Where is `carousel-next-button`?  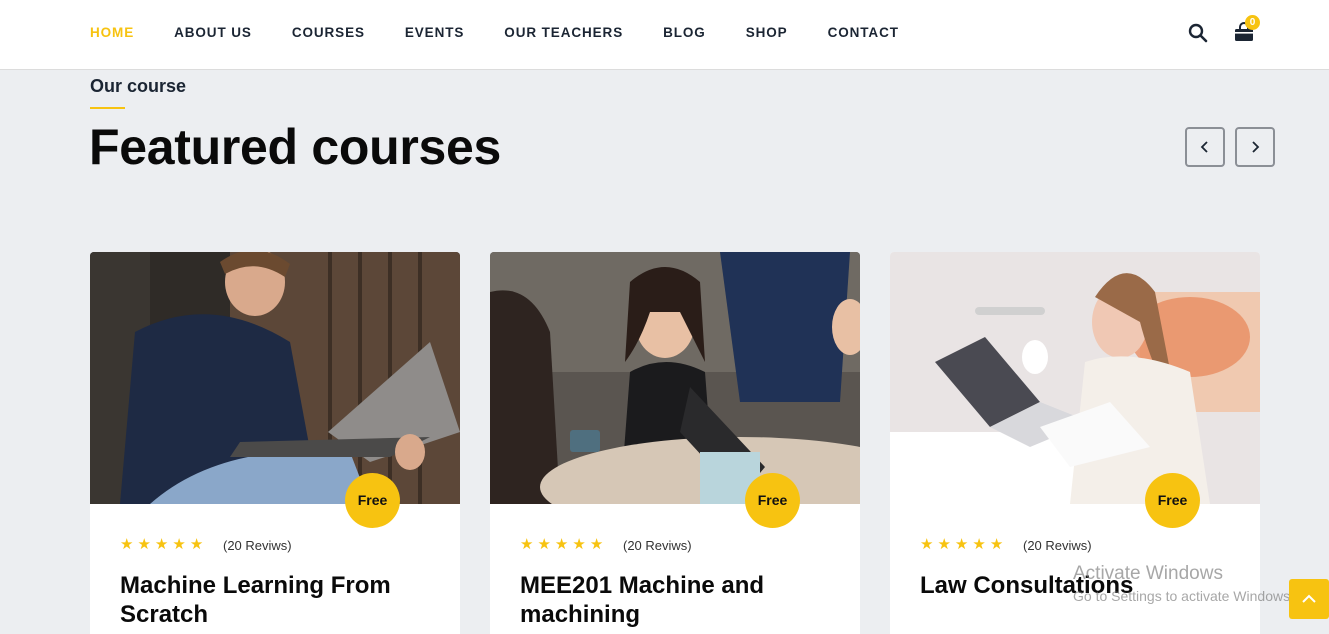 carousel-next-button is located at coordinates (1255, 147).